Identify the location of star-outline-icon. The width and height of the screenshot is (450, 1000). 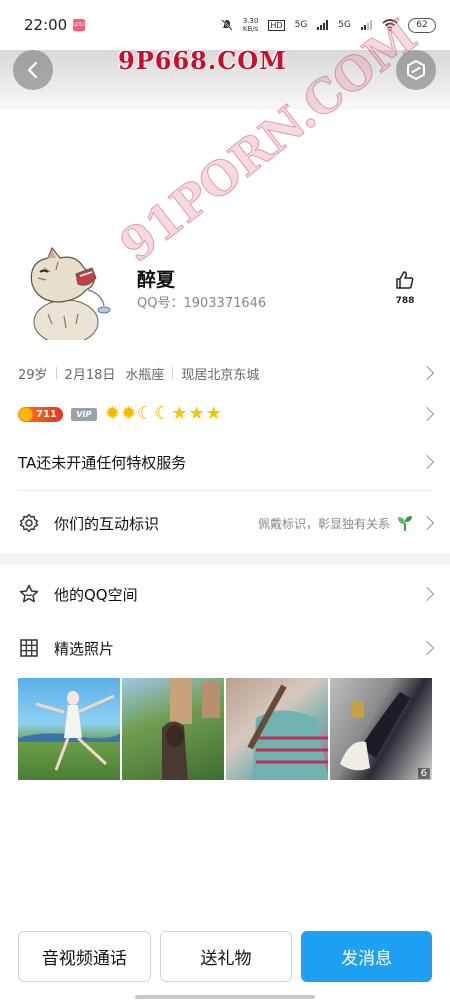
(29, 594).